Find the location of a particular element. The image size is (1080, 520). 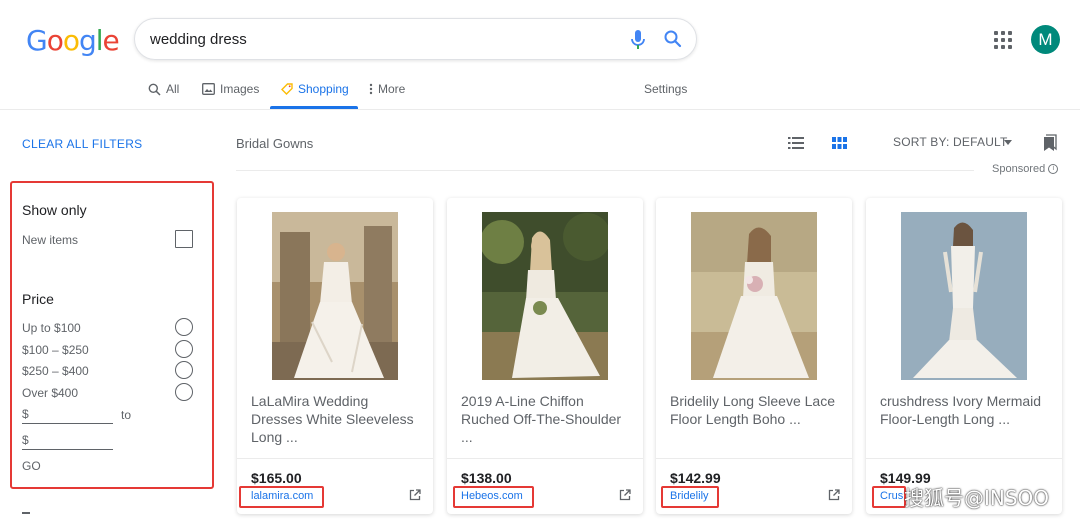

product-price: $138.00 is located at coordinates (486, 478).